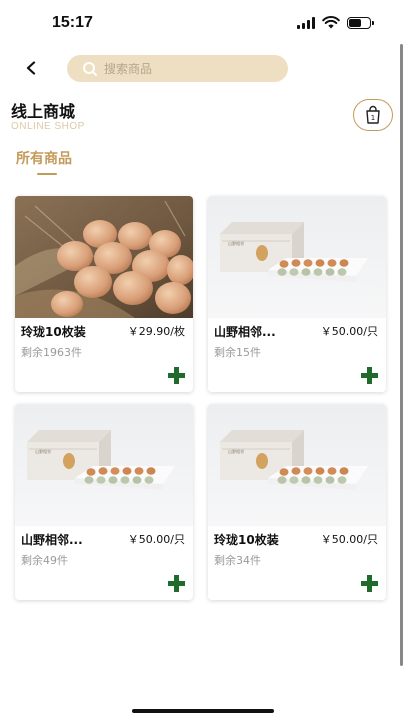  What do you see at coordinates (51, 352) in the screenshot?
I see `product-stock: 剩余1963件` at bounding box center [51, 352].